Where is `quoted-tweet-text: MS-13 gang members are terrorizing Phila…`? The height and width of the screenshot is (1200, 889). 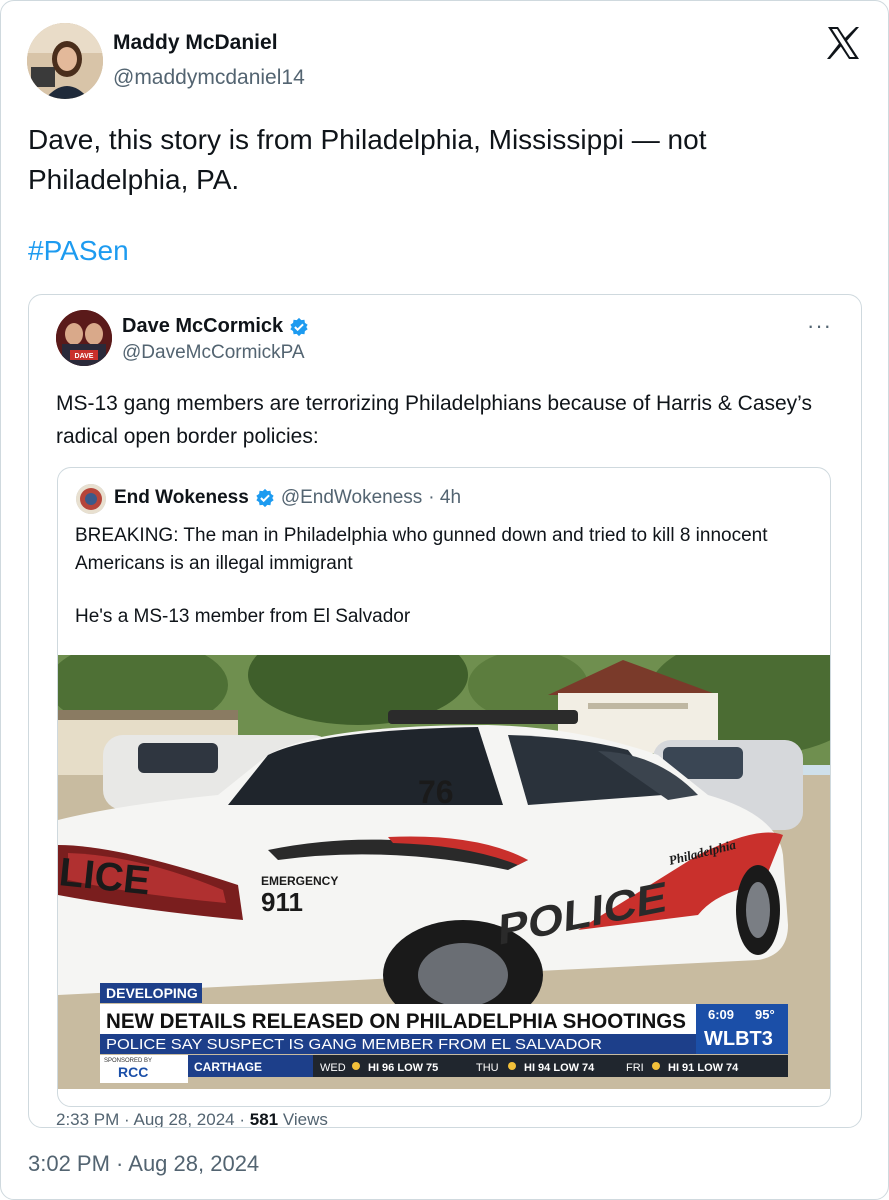 quoted-tweet-text: MS-13 gang members are terrorizing Phila… is located at coordinates (434, 420).